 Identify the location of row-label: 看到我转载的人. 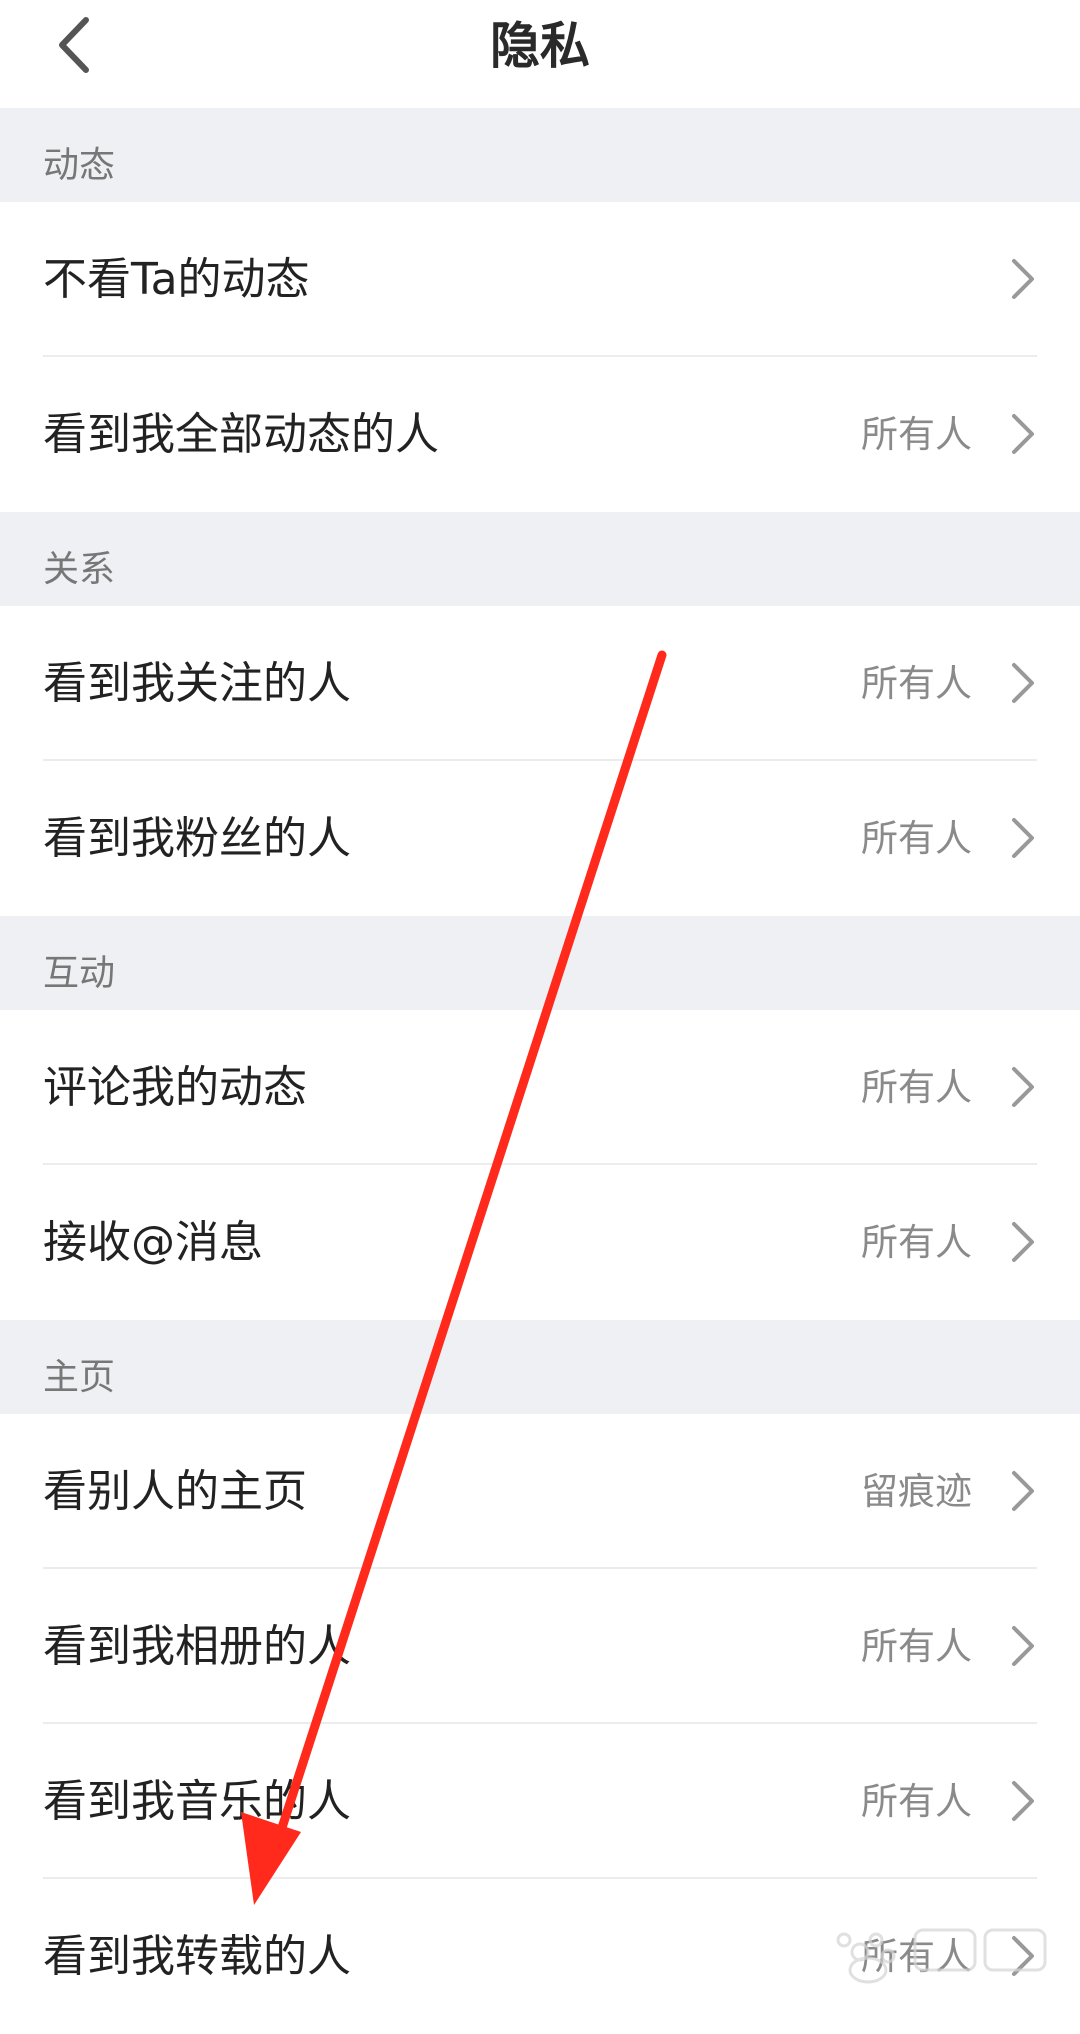
(197, 1956).